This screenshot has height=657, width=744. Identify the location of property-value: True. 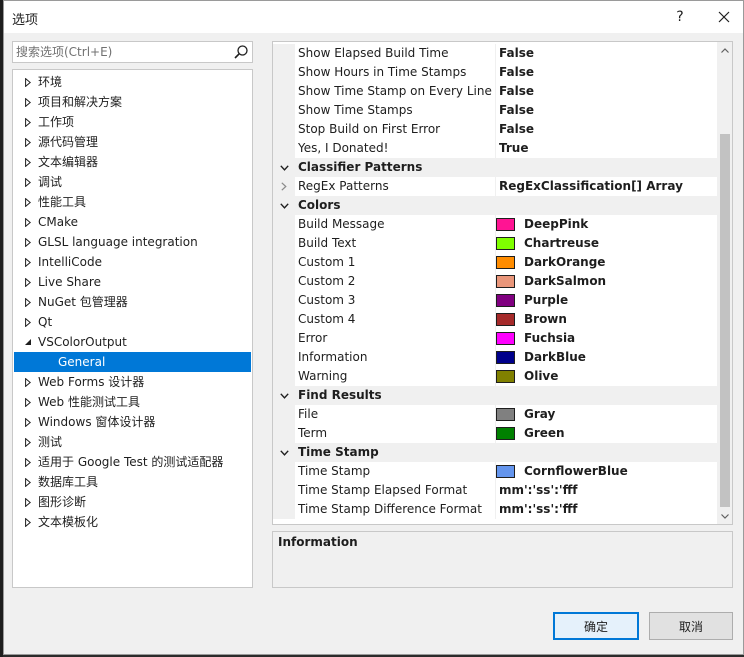
(513, 148).